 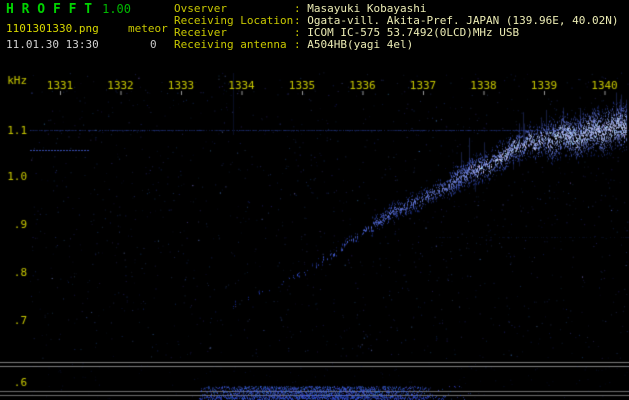 I want to click on output-filename: 1101301330.png, so click(x=52, y=28).